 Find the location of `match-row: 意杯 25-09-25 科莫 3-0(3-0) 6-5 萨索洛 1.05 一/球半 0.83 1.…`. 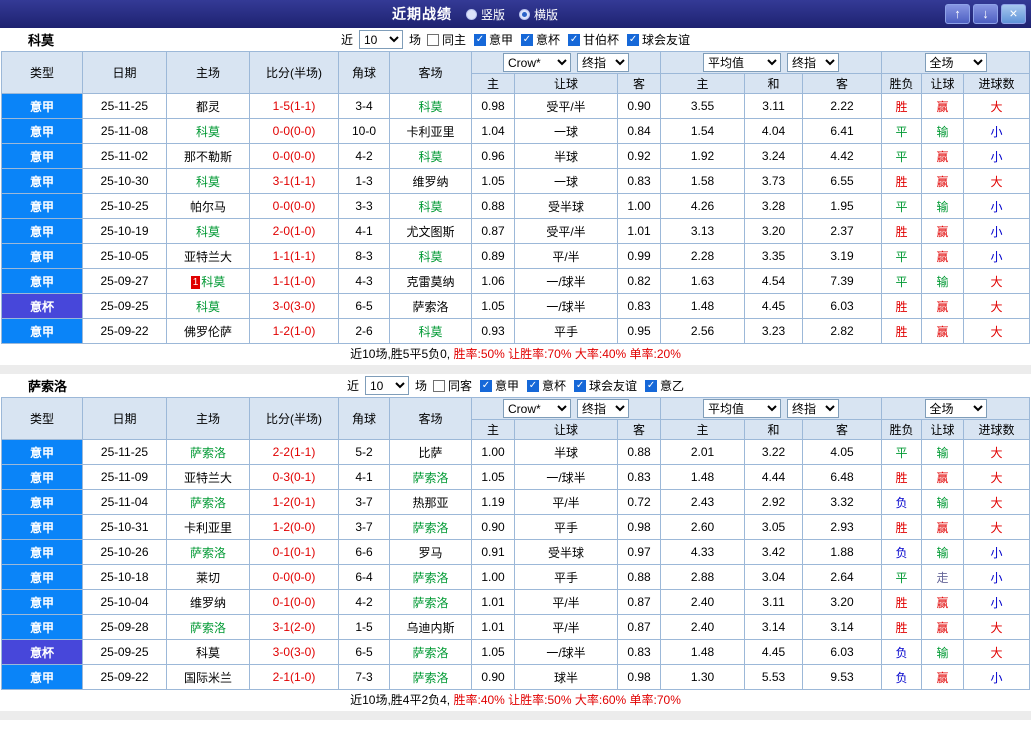

match-row: 意杯 25-09-25 科莫 3-0(3-0) 6-5 萨索洛 1.05 一/球半 0.83 1.… is located at coordinates (516, 306).